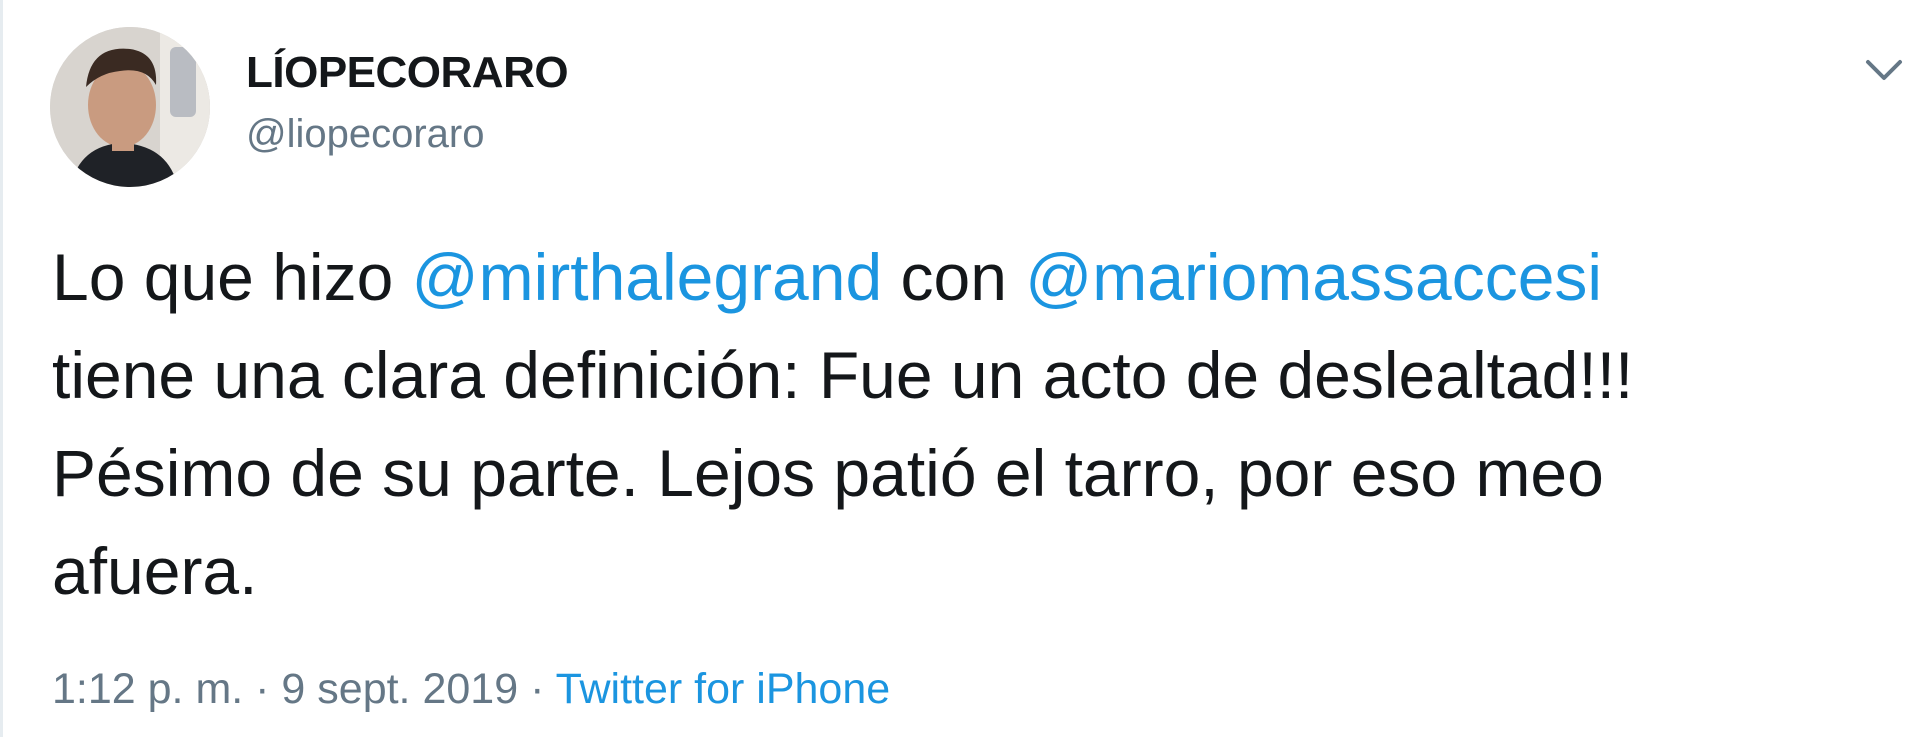  What do you see at coordinates (647, 277) in the screenshot?
I see `mention-link-mirthalegrand: @mirthalegrand` at bounding box center [647, 277].